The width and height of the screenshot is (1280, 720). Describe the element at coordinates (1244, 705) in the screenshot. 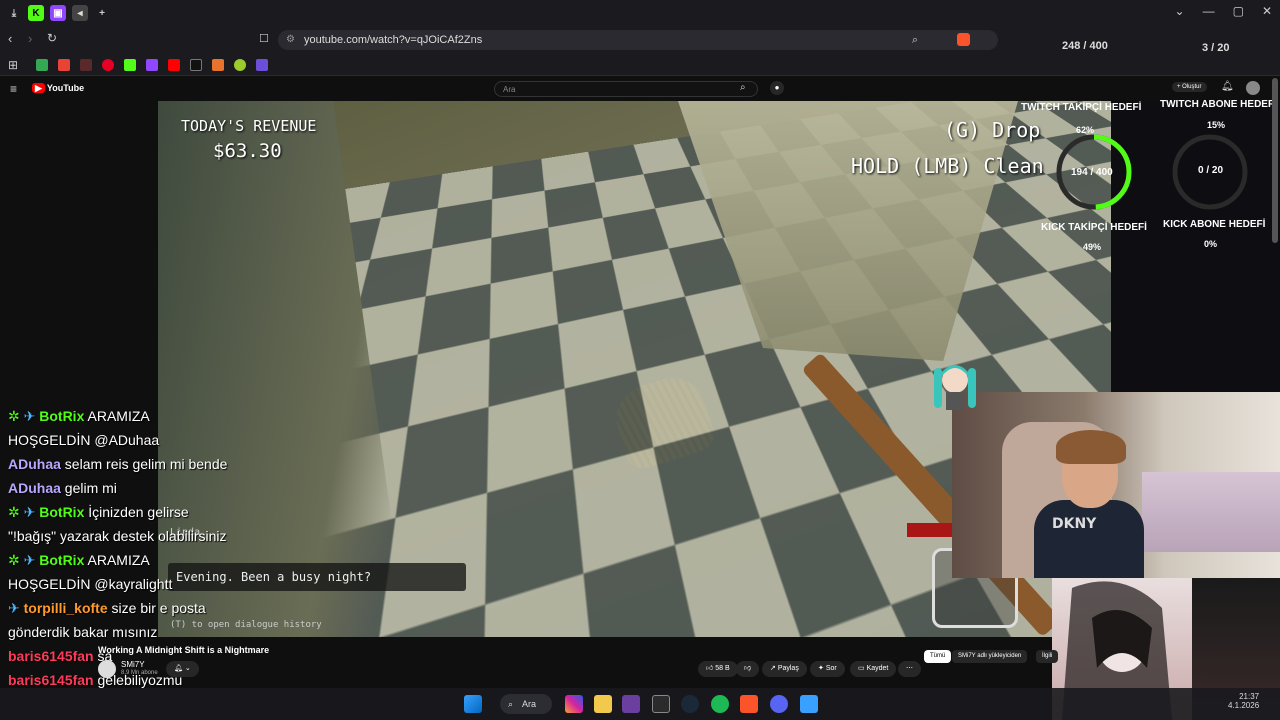

I see `clock-date: 4.1.2026` at that location.